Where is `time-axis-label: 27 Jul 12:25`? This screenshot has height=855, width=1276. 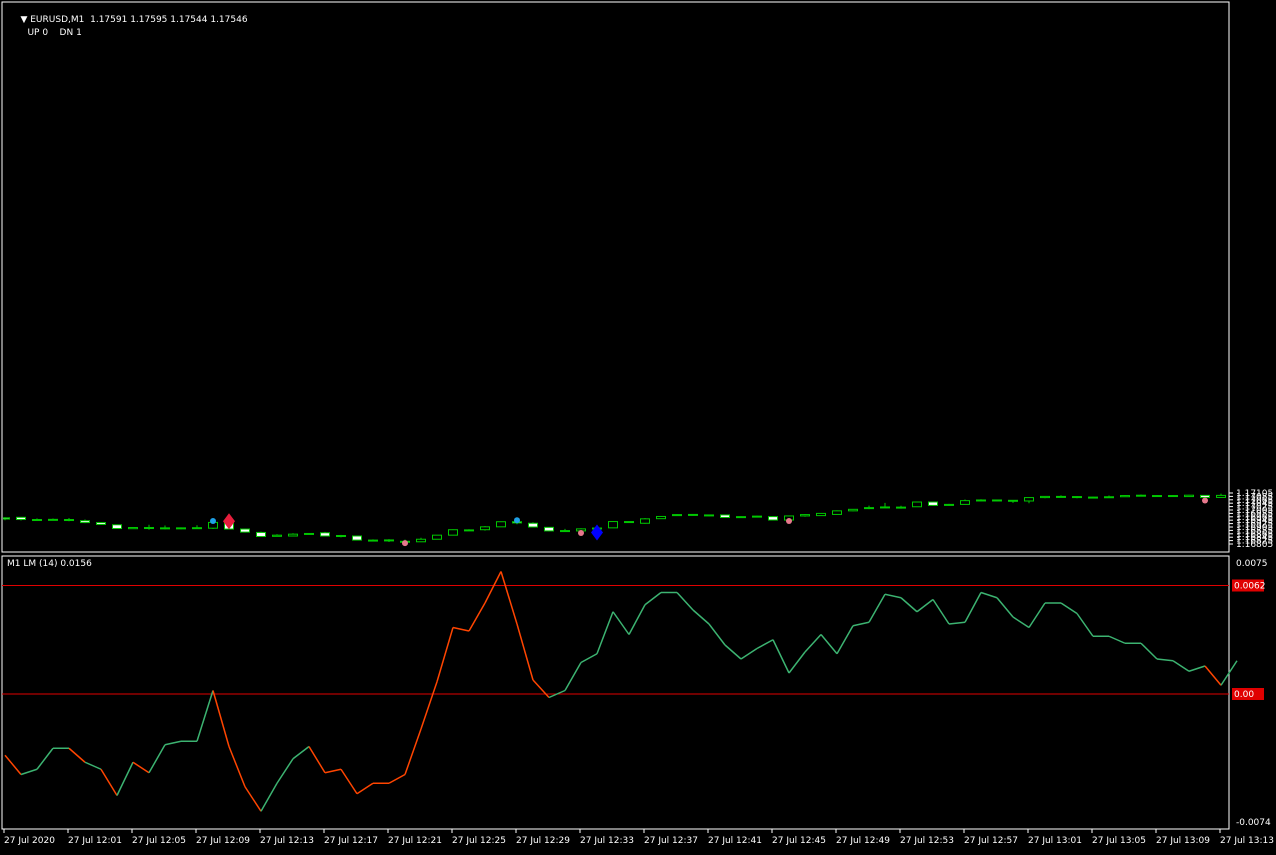
time-axis-label: 27 Jul 12:25 is located at coordinates (479, 841).